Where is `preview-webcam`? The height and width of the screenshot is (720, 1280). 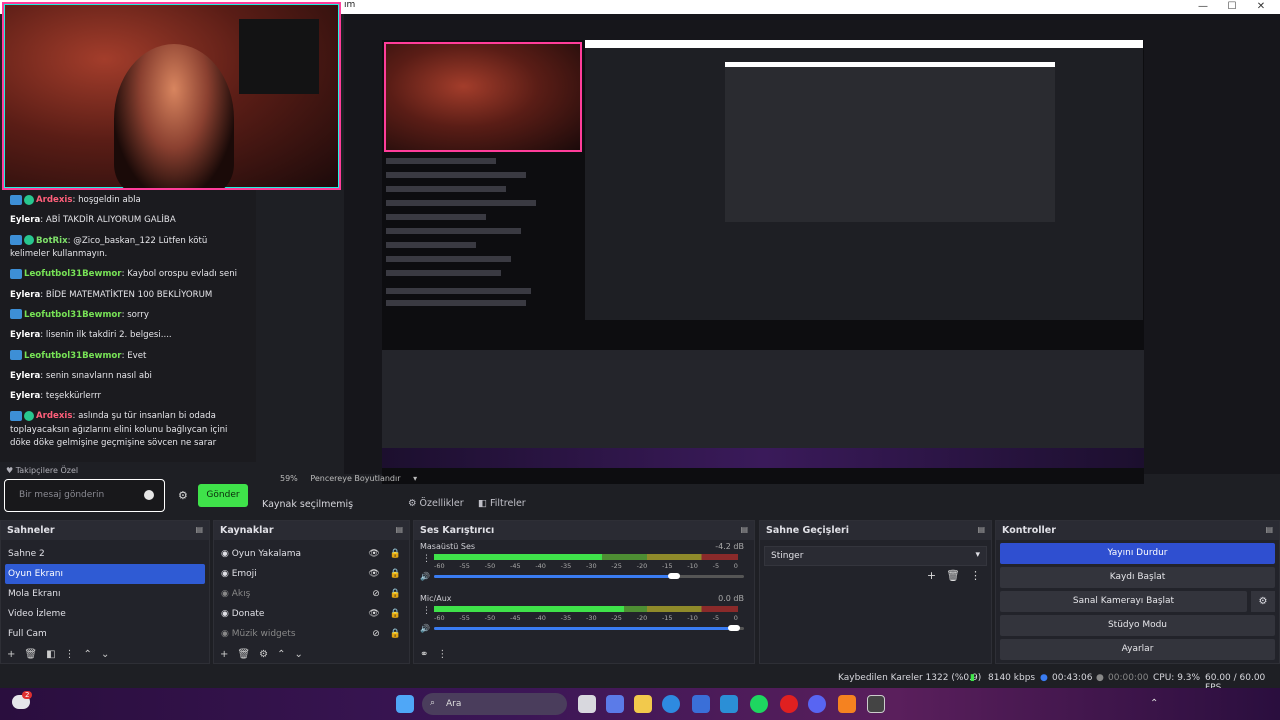
preview-webcam is located at coordinates (483, 97).